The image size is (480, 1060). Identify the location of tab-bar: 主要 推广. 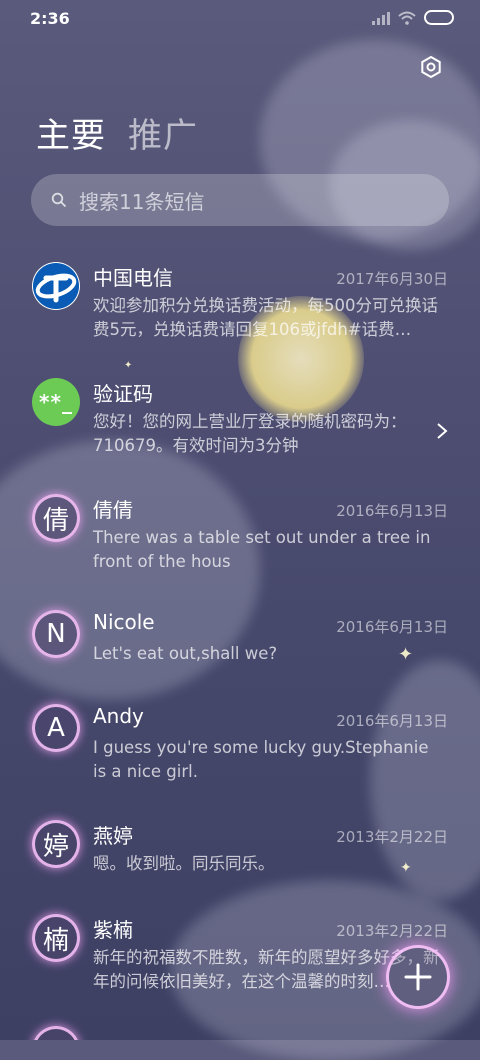
(117, 132).